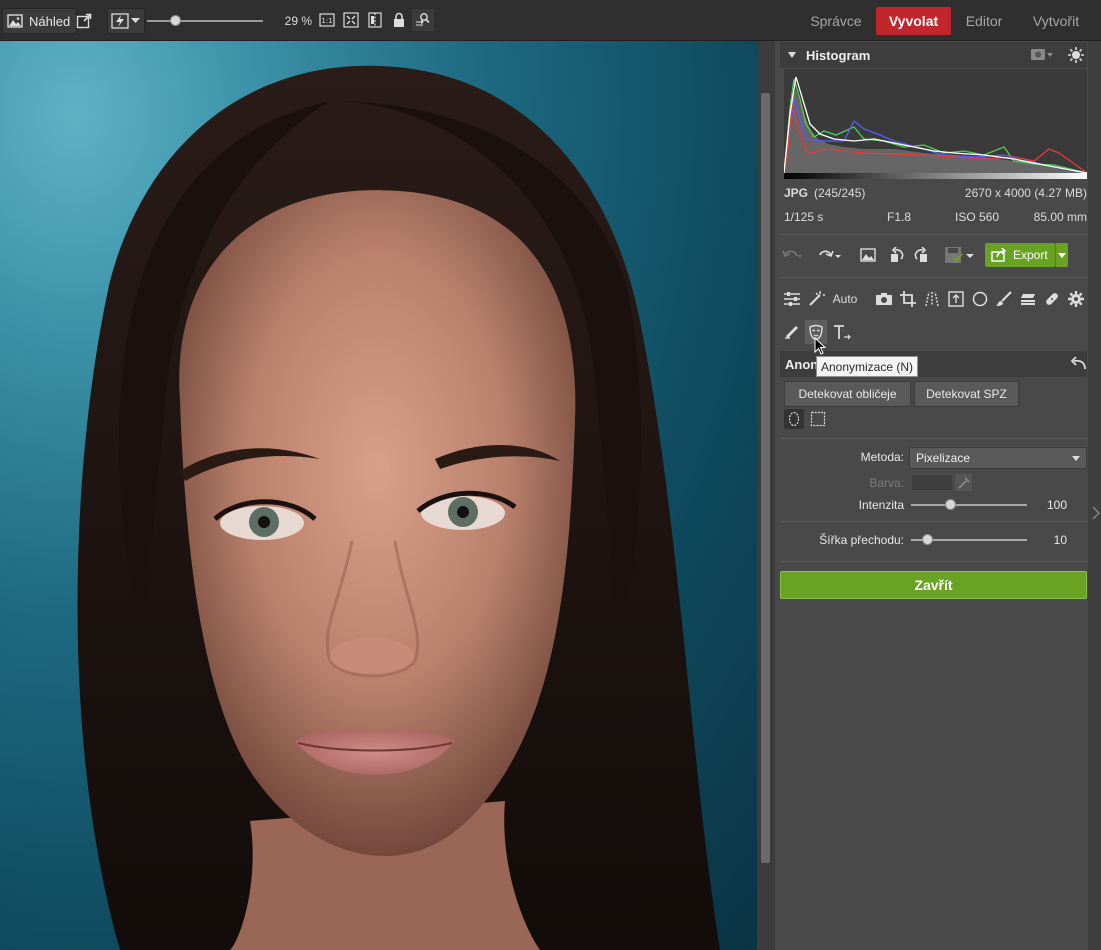 The image size is (1101, 950). I want to click on brush-icon, so click(1004, 299).